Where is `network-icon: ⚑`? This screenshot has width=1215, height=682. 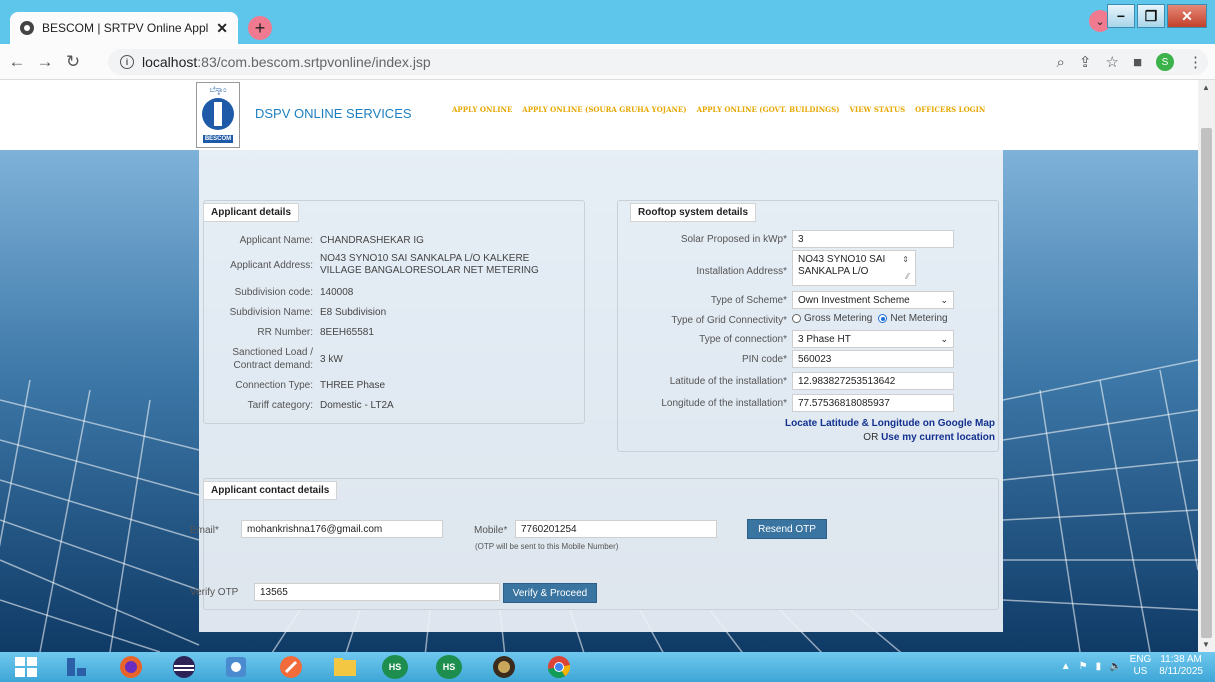 network-icon: ⚑ is located at coordinates (1083, 666).